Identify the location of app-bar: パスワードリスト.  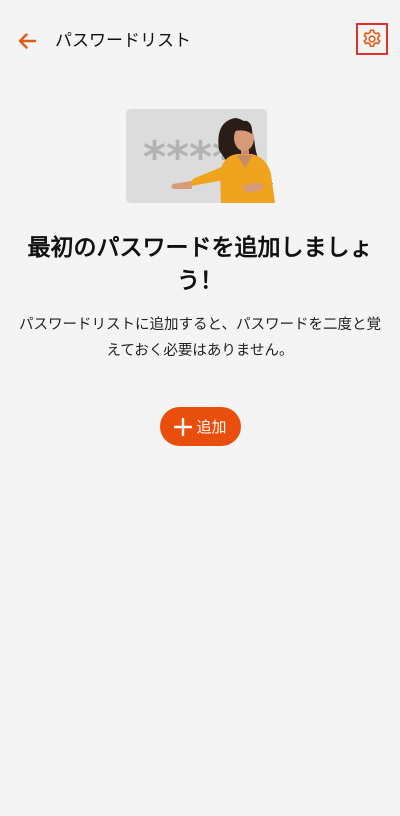
(200, 40).